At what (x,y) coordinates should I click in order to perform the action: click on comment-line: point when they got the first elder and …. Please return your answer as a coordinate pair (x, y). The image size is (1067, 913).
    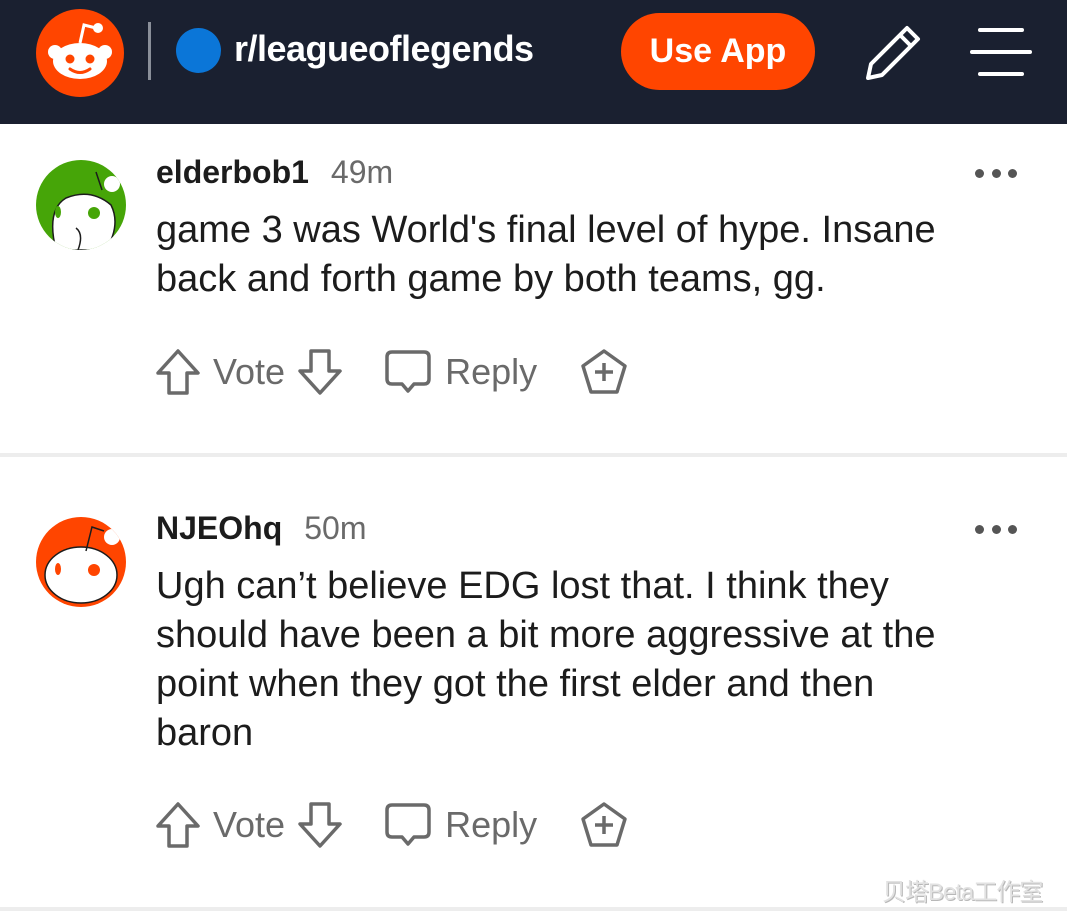
    Looking at the image, I should click on (515, 684).